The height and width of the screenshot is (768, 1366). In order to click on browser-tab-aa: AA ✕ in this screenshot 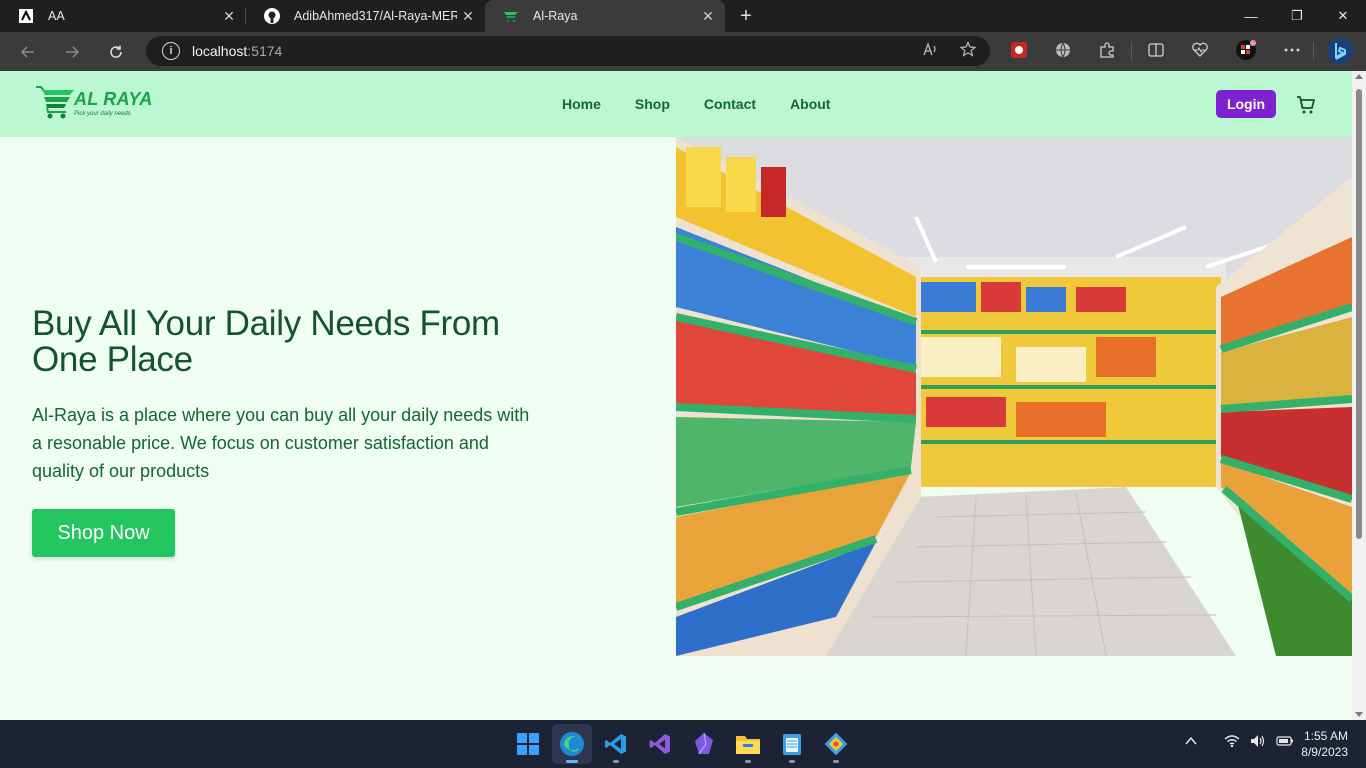, I will do `click(123, 16)`.